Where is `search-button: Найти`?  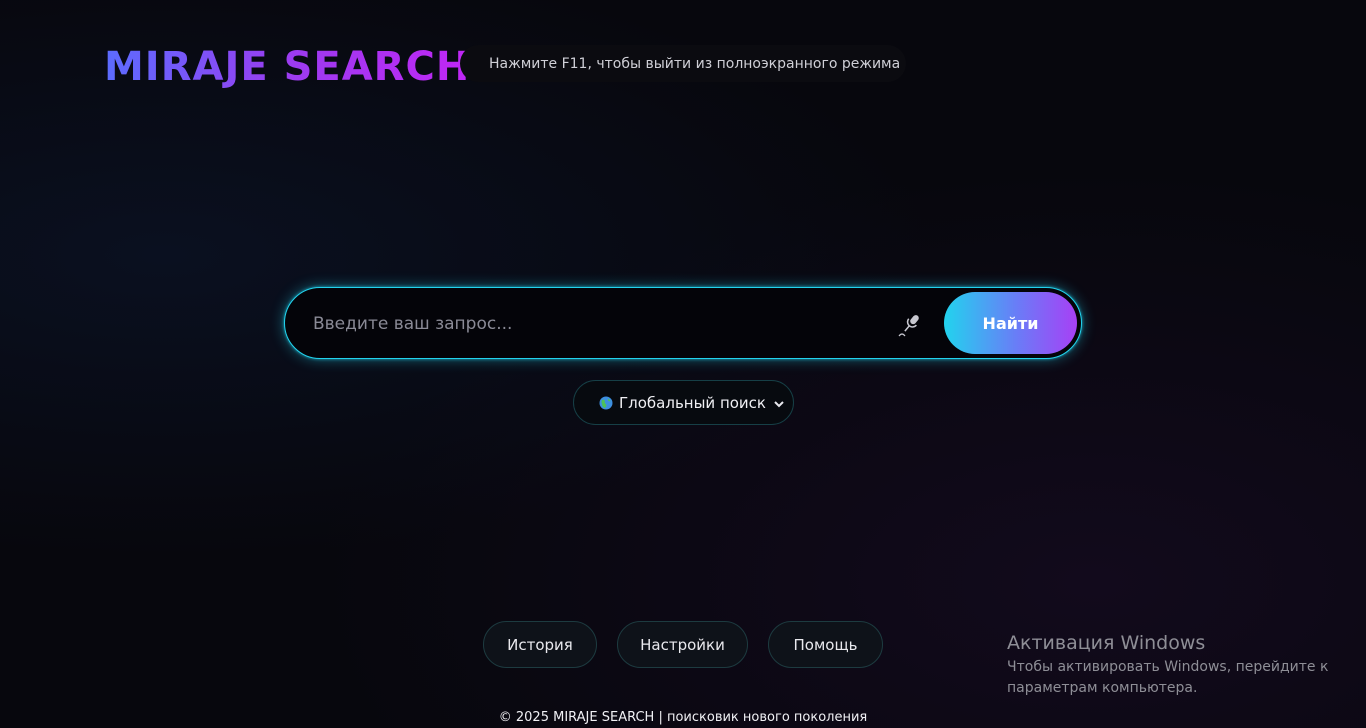 search-button: Найти is located at coordinates (1010, 323).